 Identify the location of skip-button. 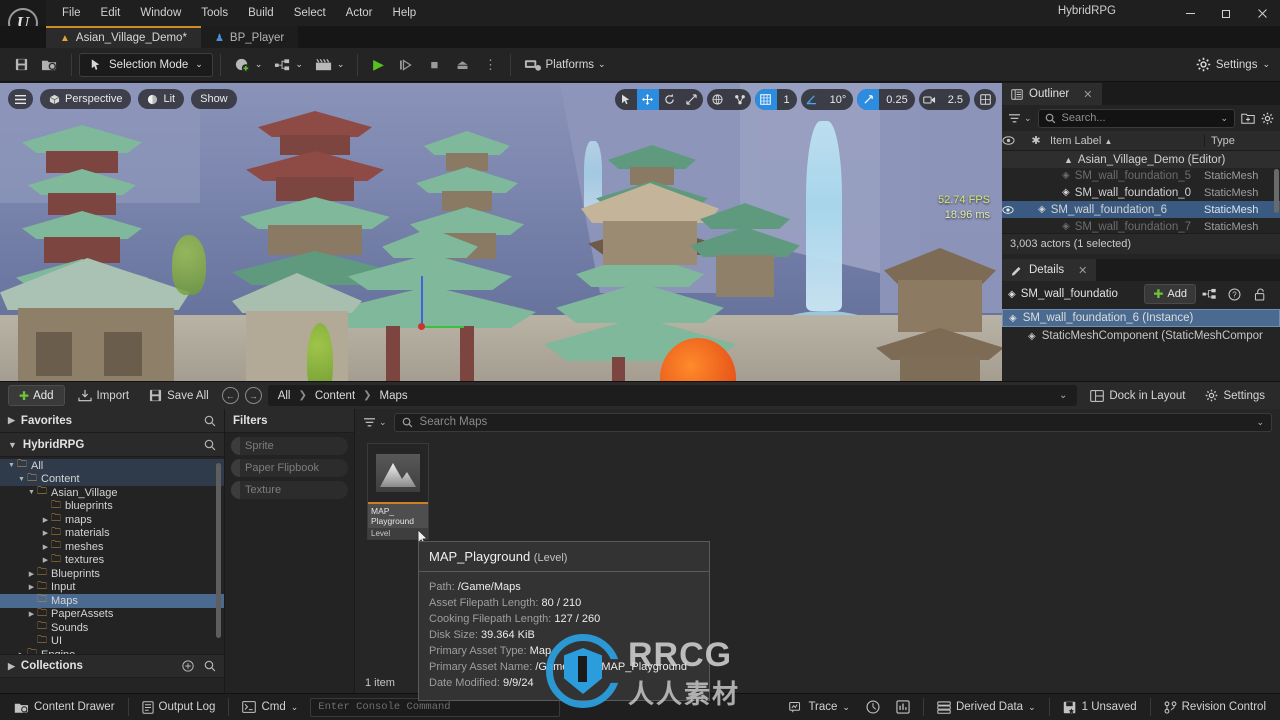
(406, 65).